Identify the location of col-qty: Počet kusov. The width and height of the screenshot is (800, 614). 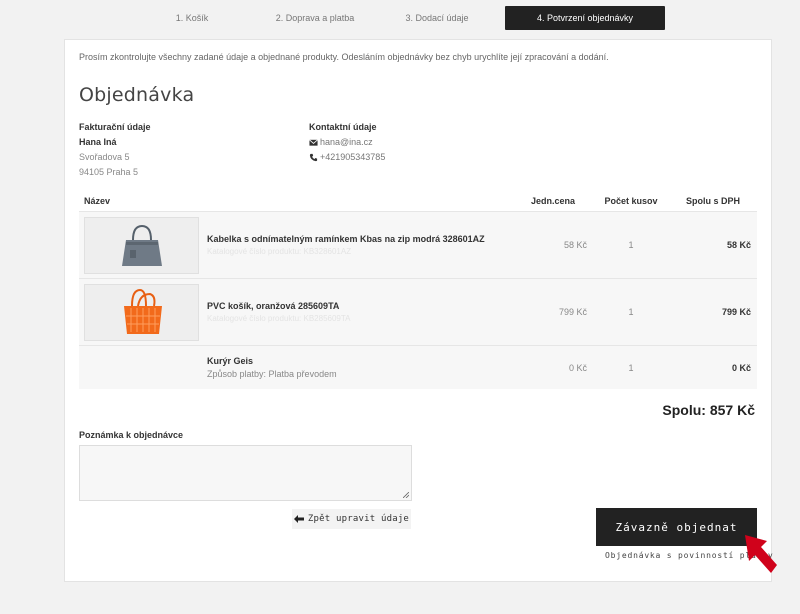
(631, 200).